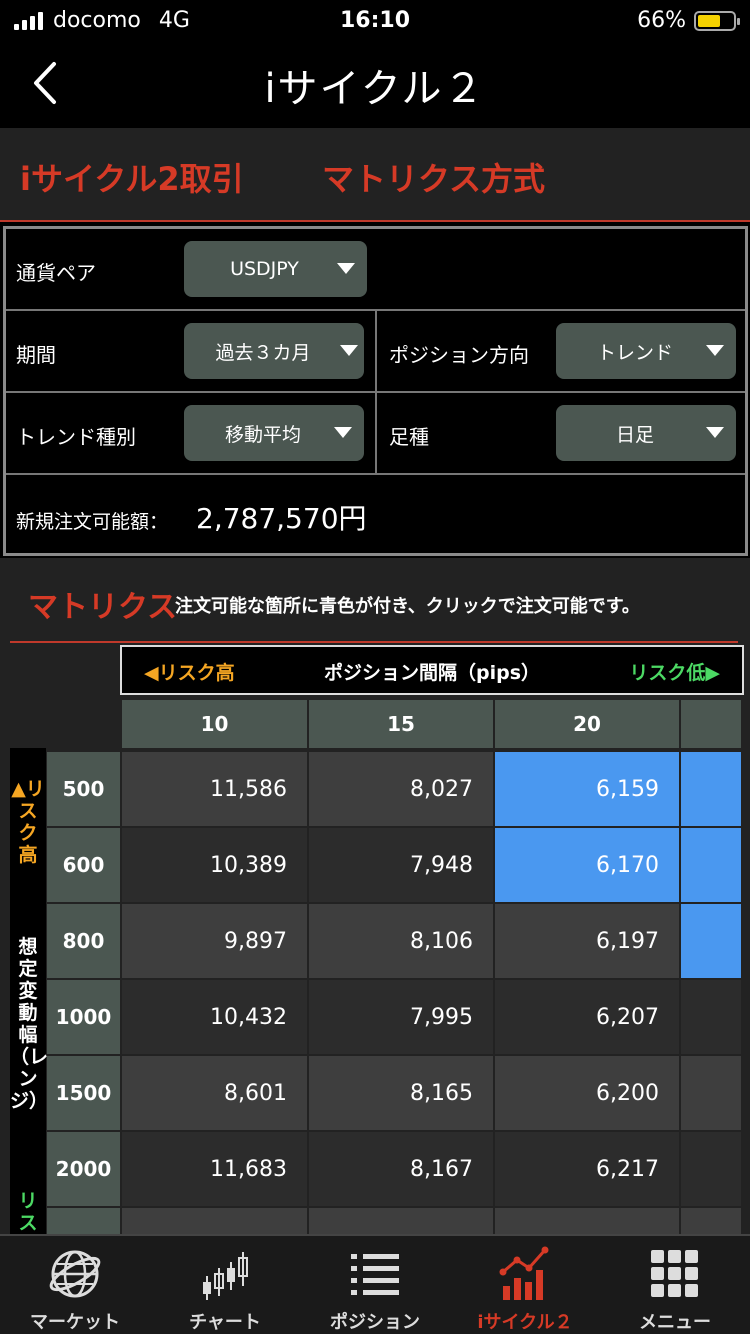  What do you see at coordinates (409, 437) in the screenshot?
I see `candle-label: 足種` at bounding box center [409, 437].